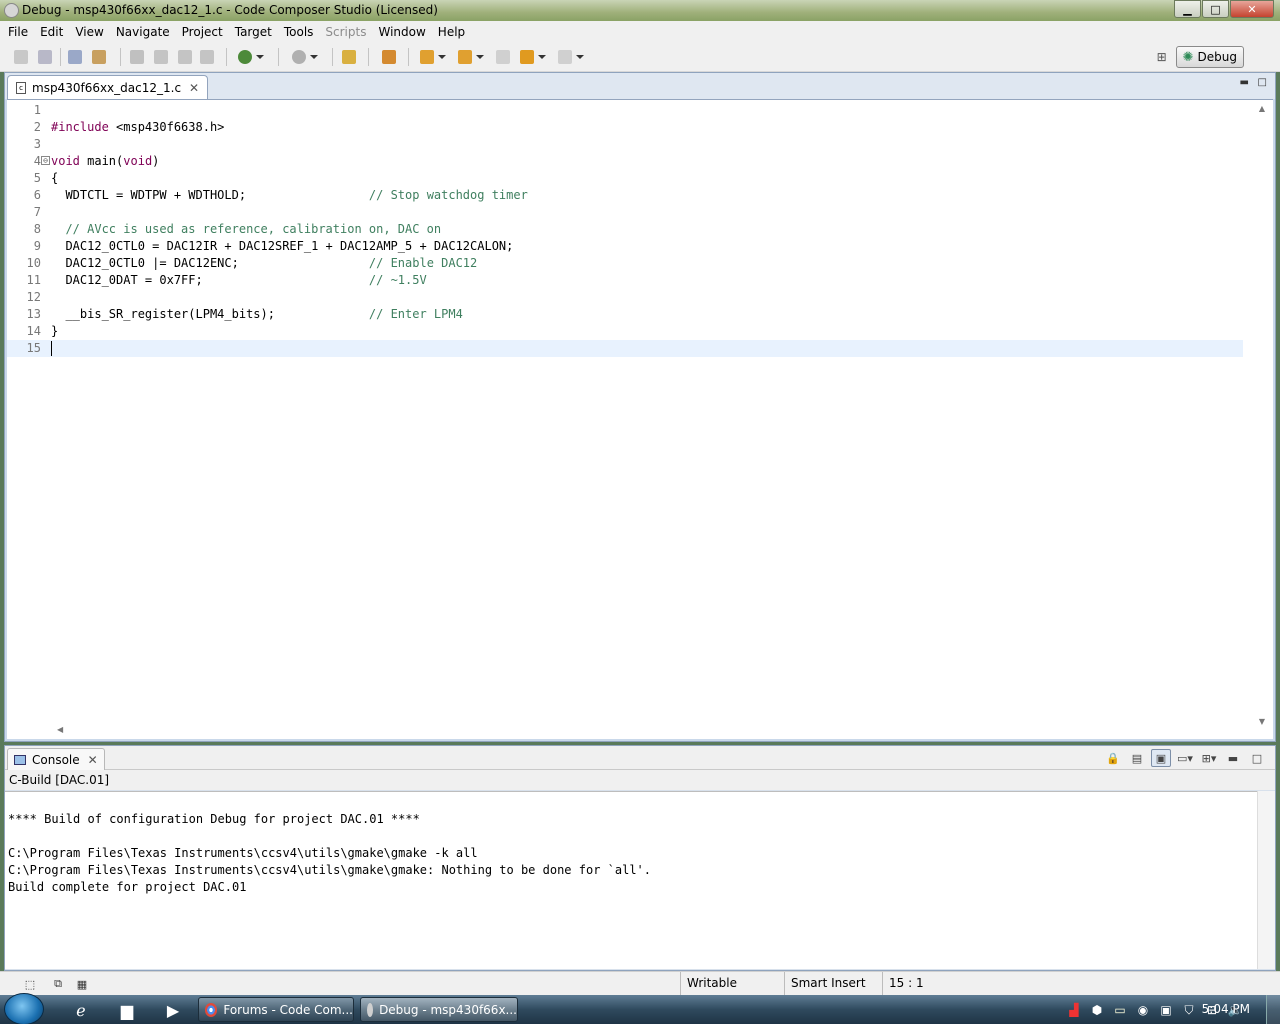 Image resolution: width=1280 pixels, height=1024 pixels. Describe the element at coordinates (1209, 57) in the screenshot. I see `debug-perspective-button: ✺ Debug` at that location.